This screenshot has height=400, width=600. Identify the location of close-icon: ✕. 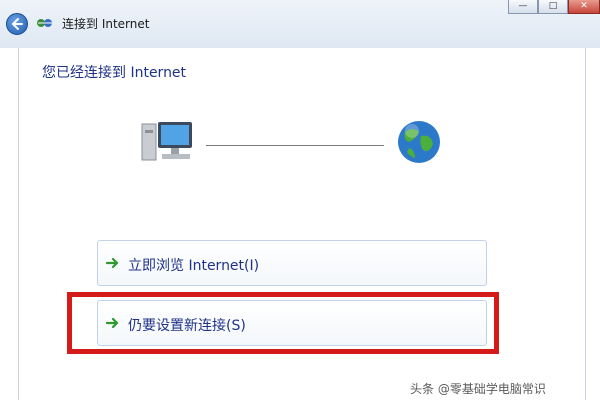
(584, 6).